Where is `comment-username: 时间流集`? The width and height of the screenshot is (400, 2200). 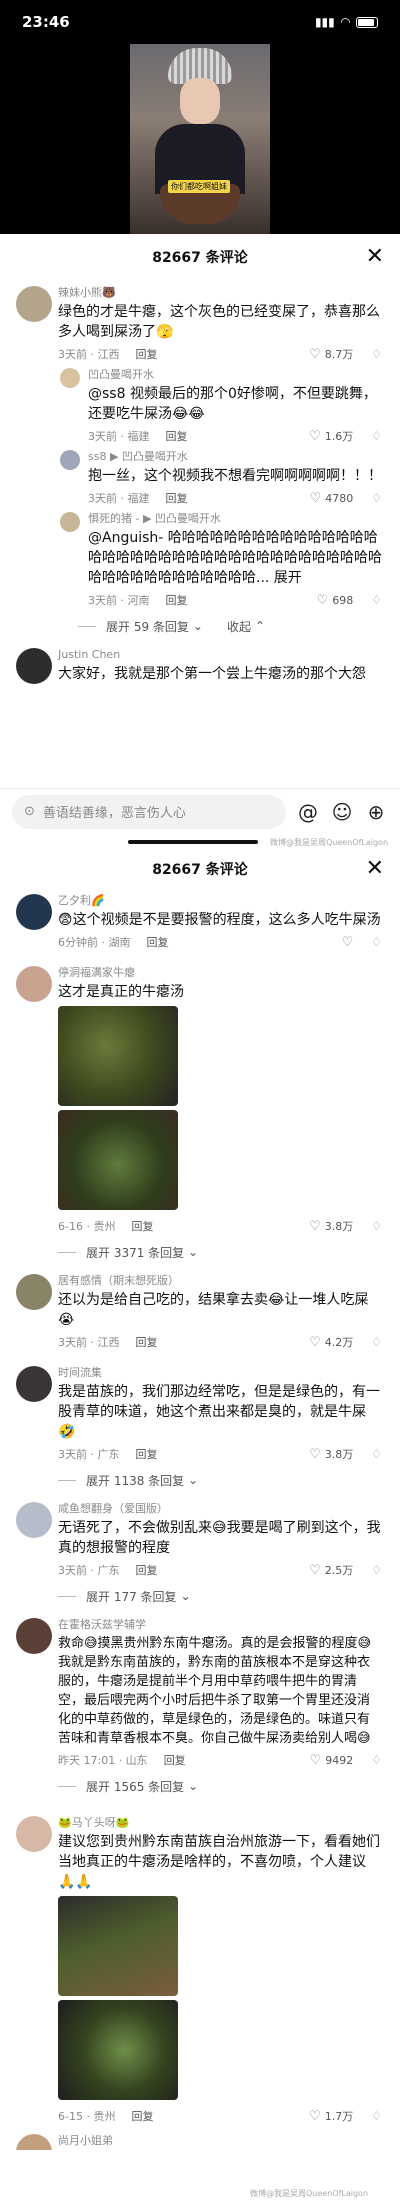 comment-username: 时间流集 is located at coordinates (220, 1373).